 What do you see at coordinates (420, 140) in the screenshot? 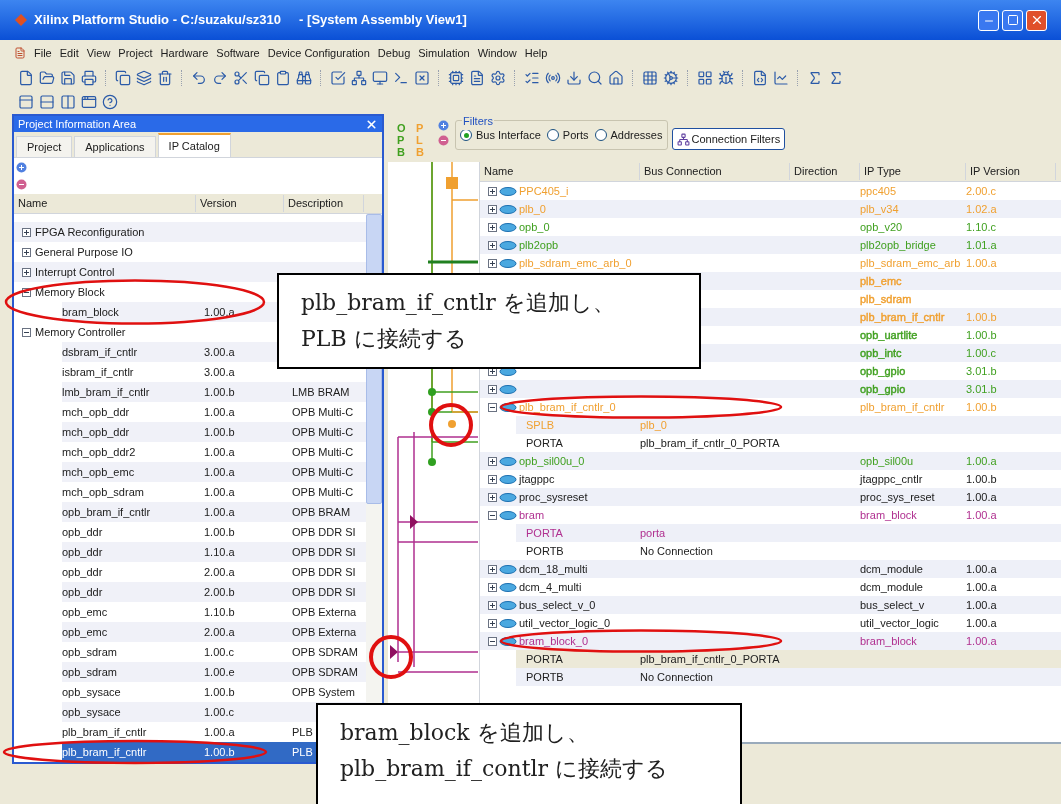
I see `bus-label: PLB` at bounding box center [420, 140].